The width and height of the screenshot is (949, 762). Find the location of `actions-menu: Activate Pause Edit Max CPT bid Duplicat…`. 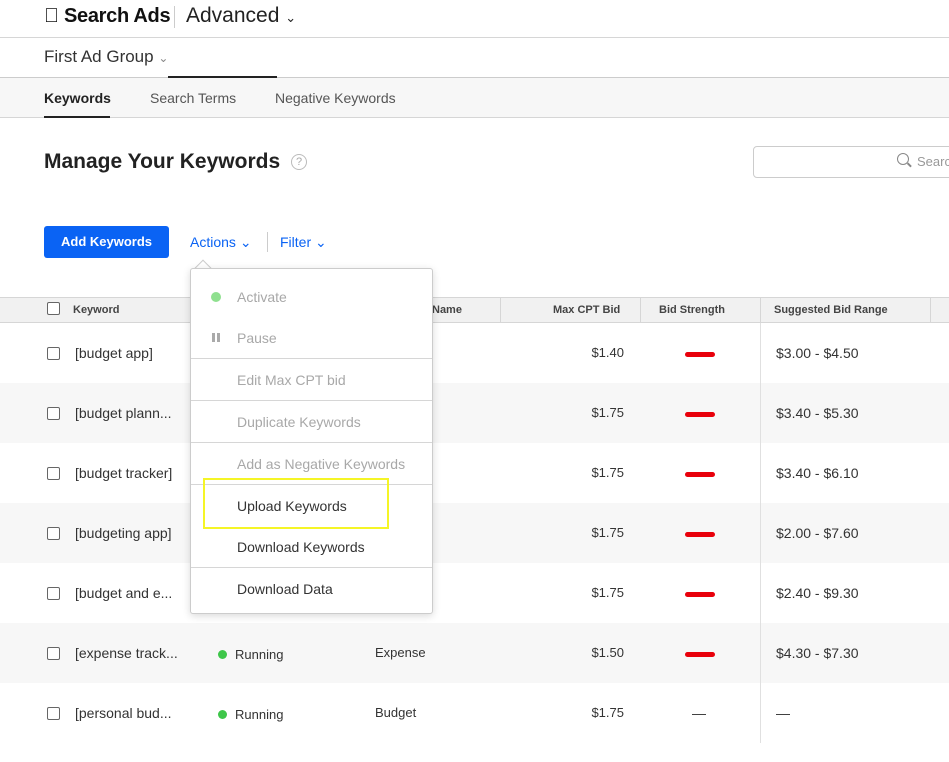

actions-menu: Activate Pause Edit Max CPT bid Duplicat… is located at coordinates (311, 441).